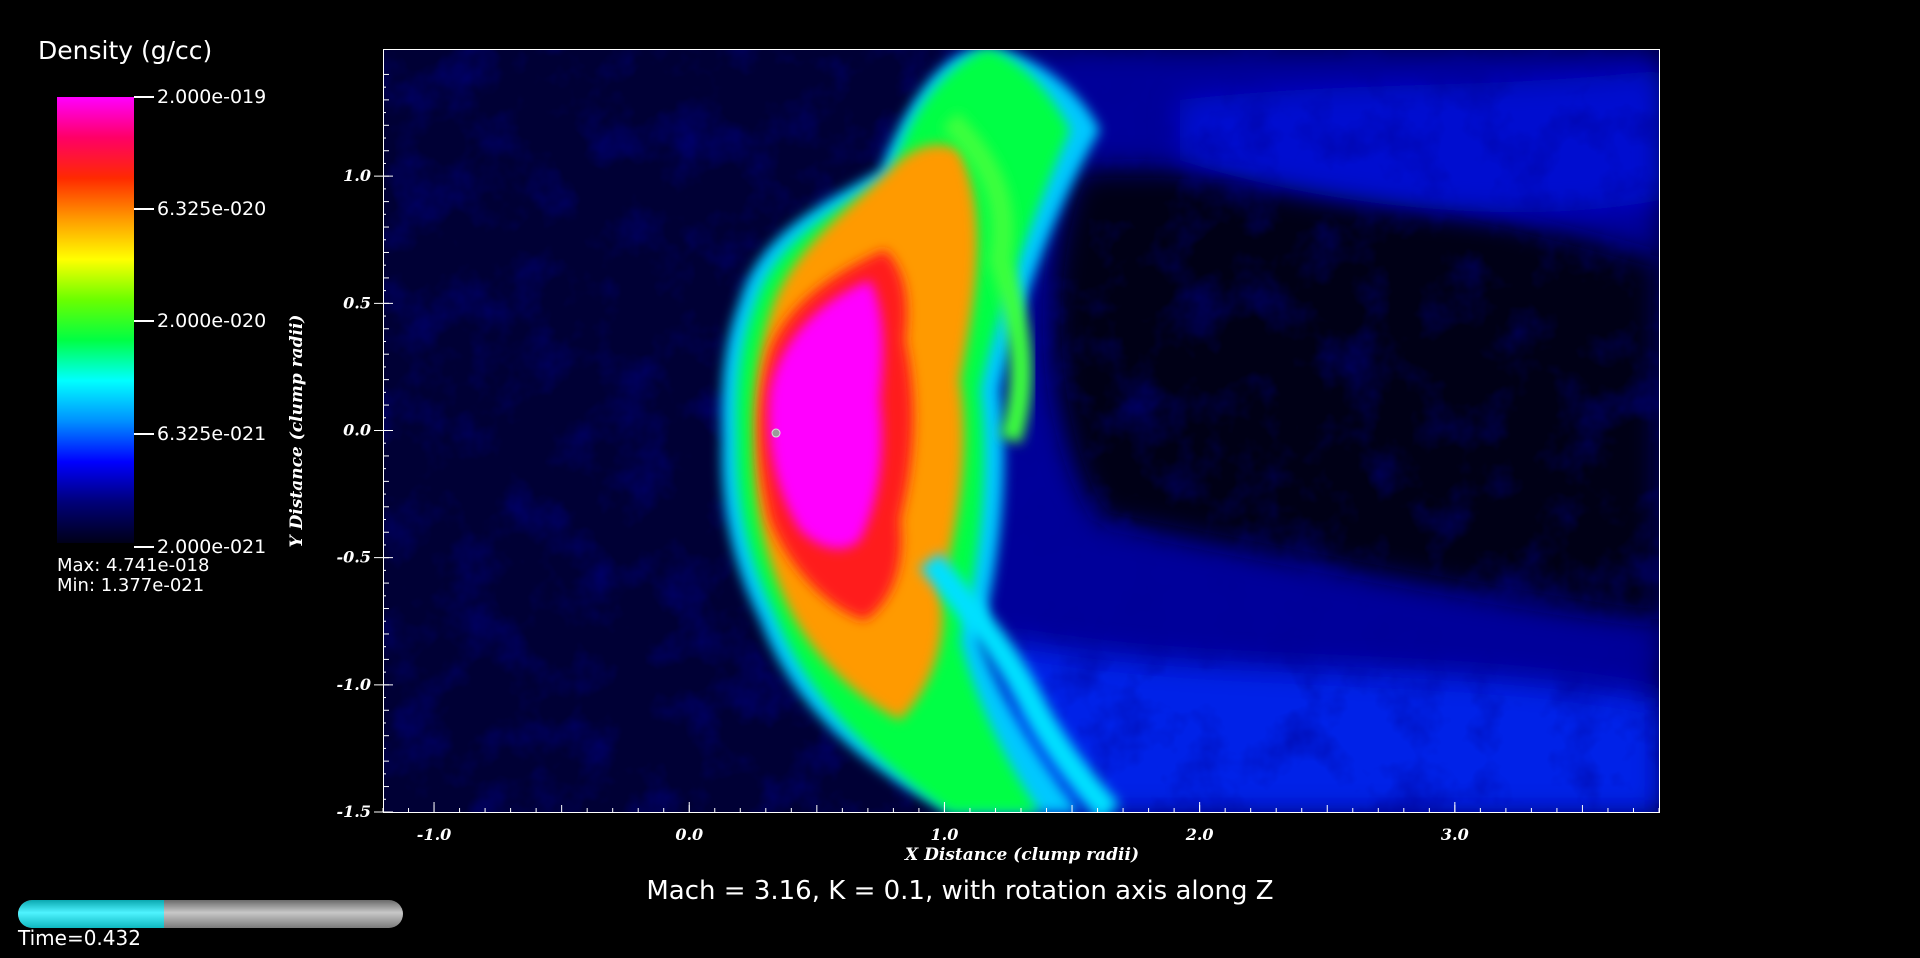 The height and width of the screenshot is (958, 1920). Describe the element at coordinates (210, 914) in the screenshot. I see `time-progress-bar` at that location.